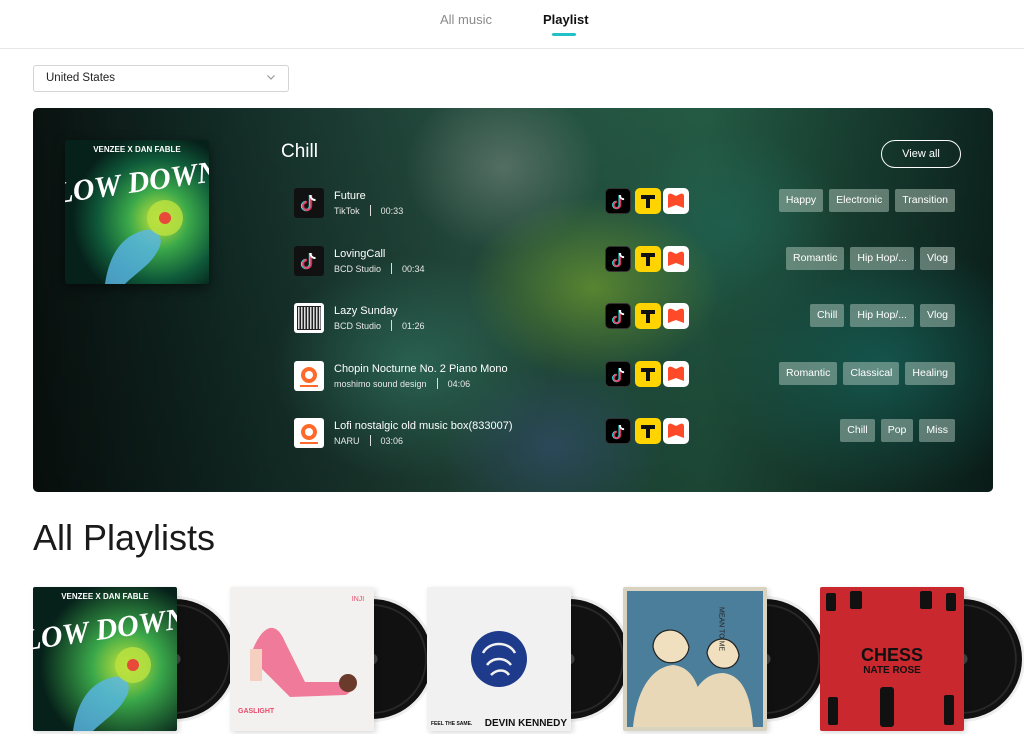 The image size is (1024, 734). Describe the element at coordinates (421, 369) in the screenshot. I see `track-title: Chopin Nocturne No. 2 Piano Mono` at that location.